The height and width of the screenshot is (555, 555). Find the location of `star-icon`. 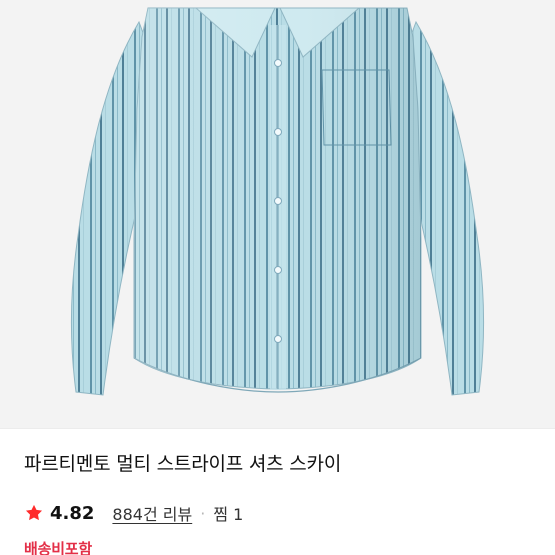

star-icon is located at coordinates (34, 513).